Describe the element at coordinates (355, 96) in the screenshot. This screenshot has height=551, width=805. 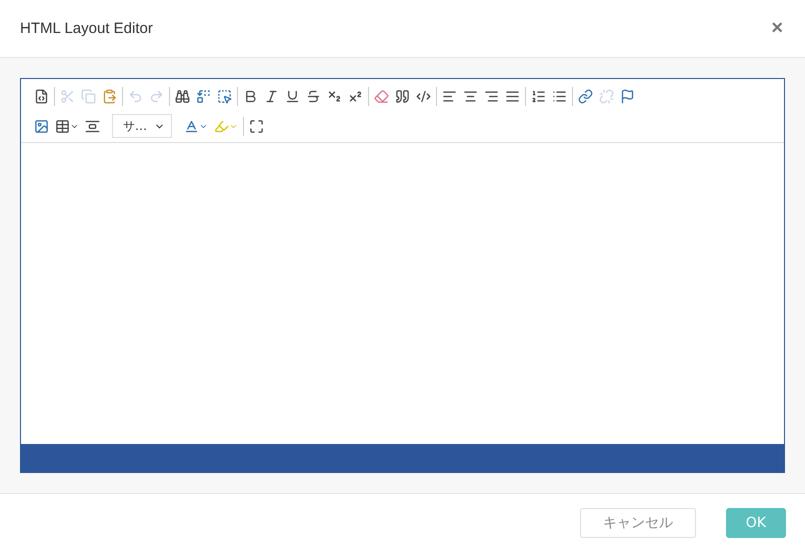
I see `superscript-icon` at that location.